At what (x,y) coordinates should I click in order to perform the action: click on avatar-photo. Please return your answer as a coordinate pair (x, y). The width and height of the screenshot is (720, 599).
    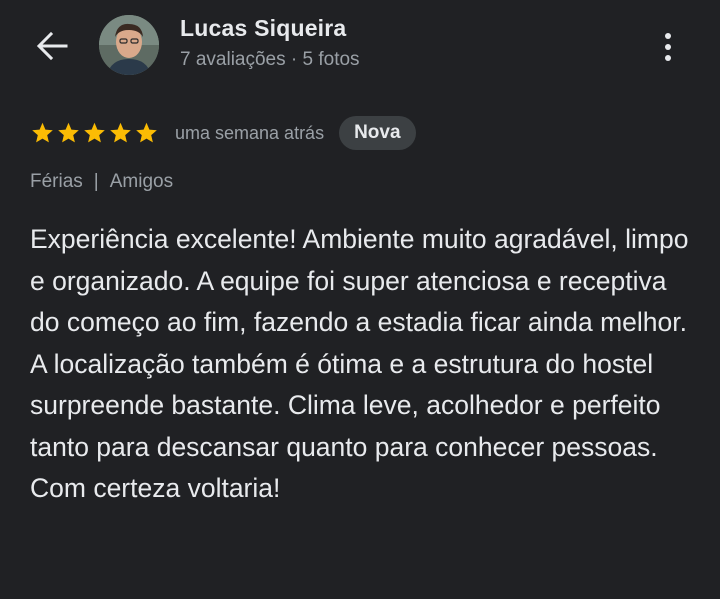
    Looking at the image, I should click on (129, 45).